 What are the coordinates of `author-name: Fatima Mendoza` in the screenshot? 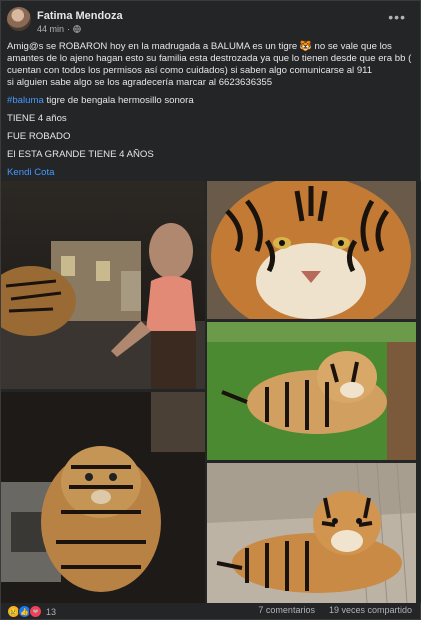 It's located at (80, 16).